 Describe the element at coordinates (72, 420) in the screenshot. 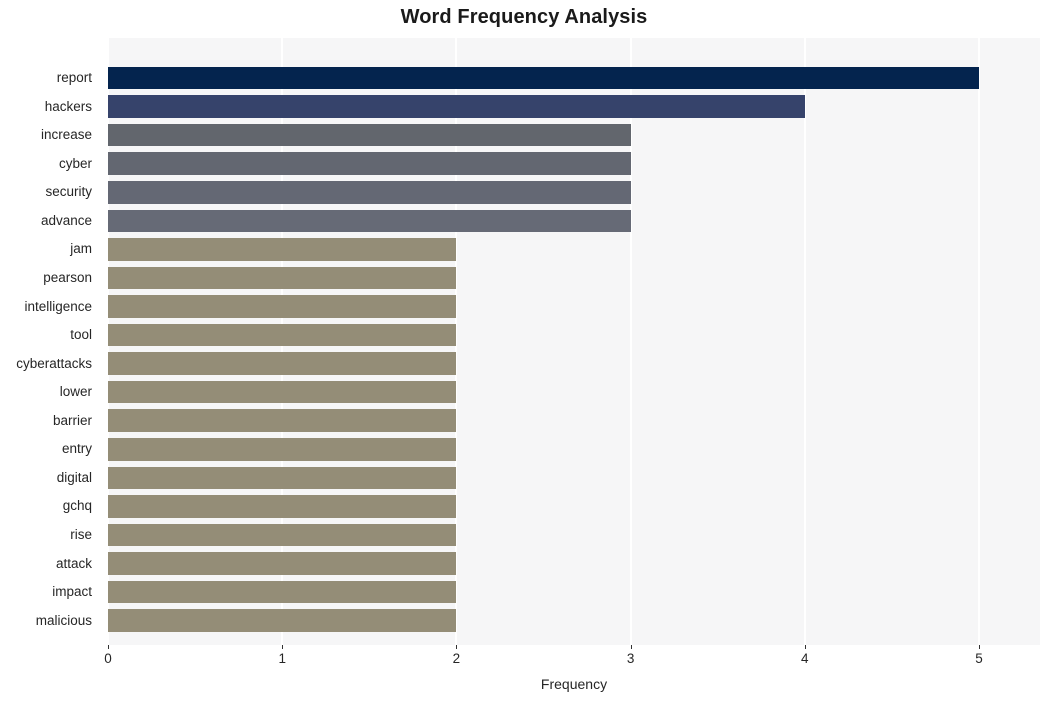

I see `y-tick-label-barrier: barrier` at that location.